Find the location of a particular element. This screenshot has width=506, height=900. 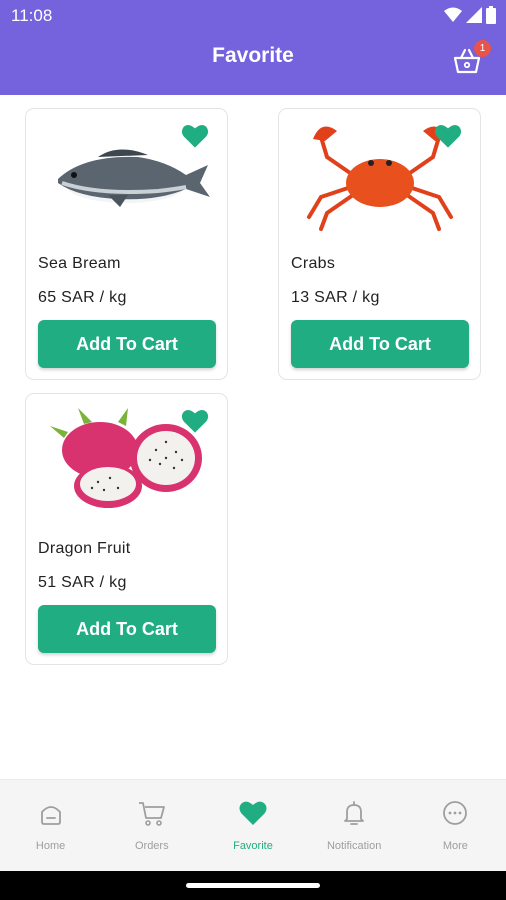

app-header: 11:08 Favorite 1 is located at coordinates (253, 47).